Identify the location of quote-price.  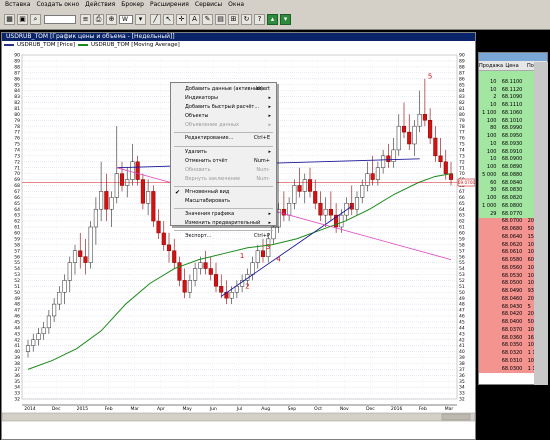
(511, 75).